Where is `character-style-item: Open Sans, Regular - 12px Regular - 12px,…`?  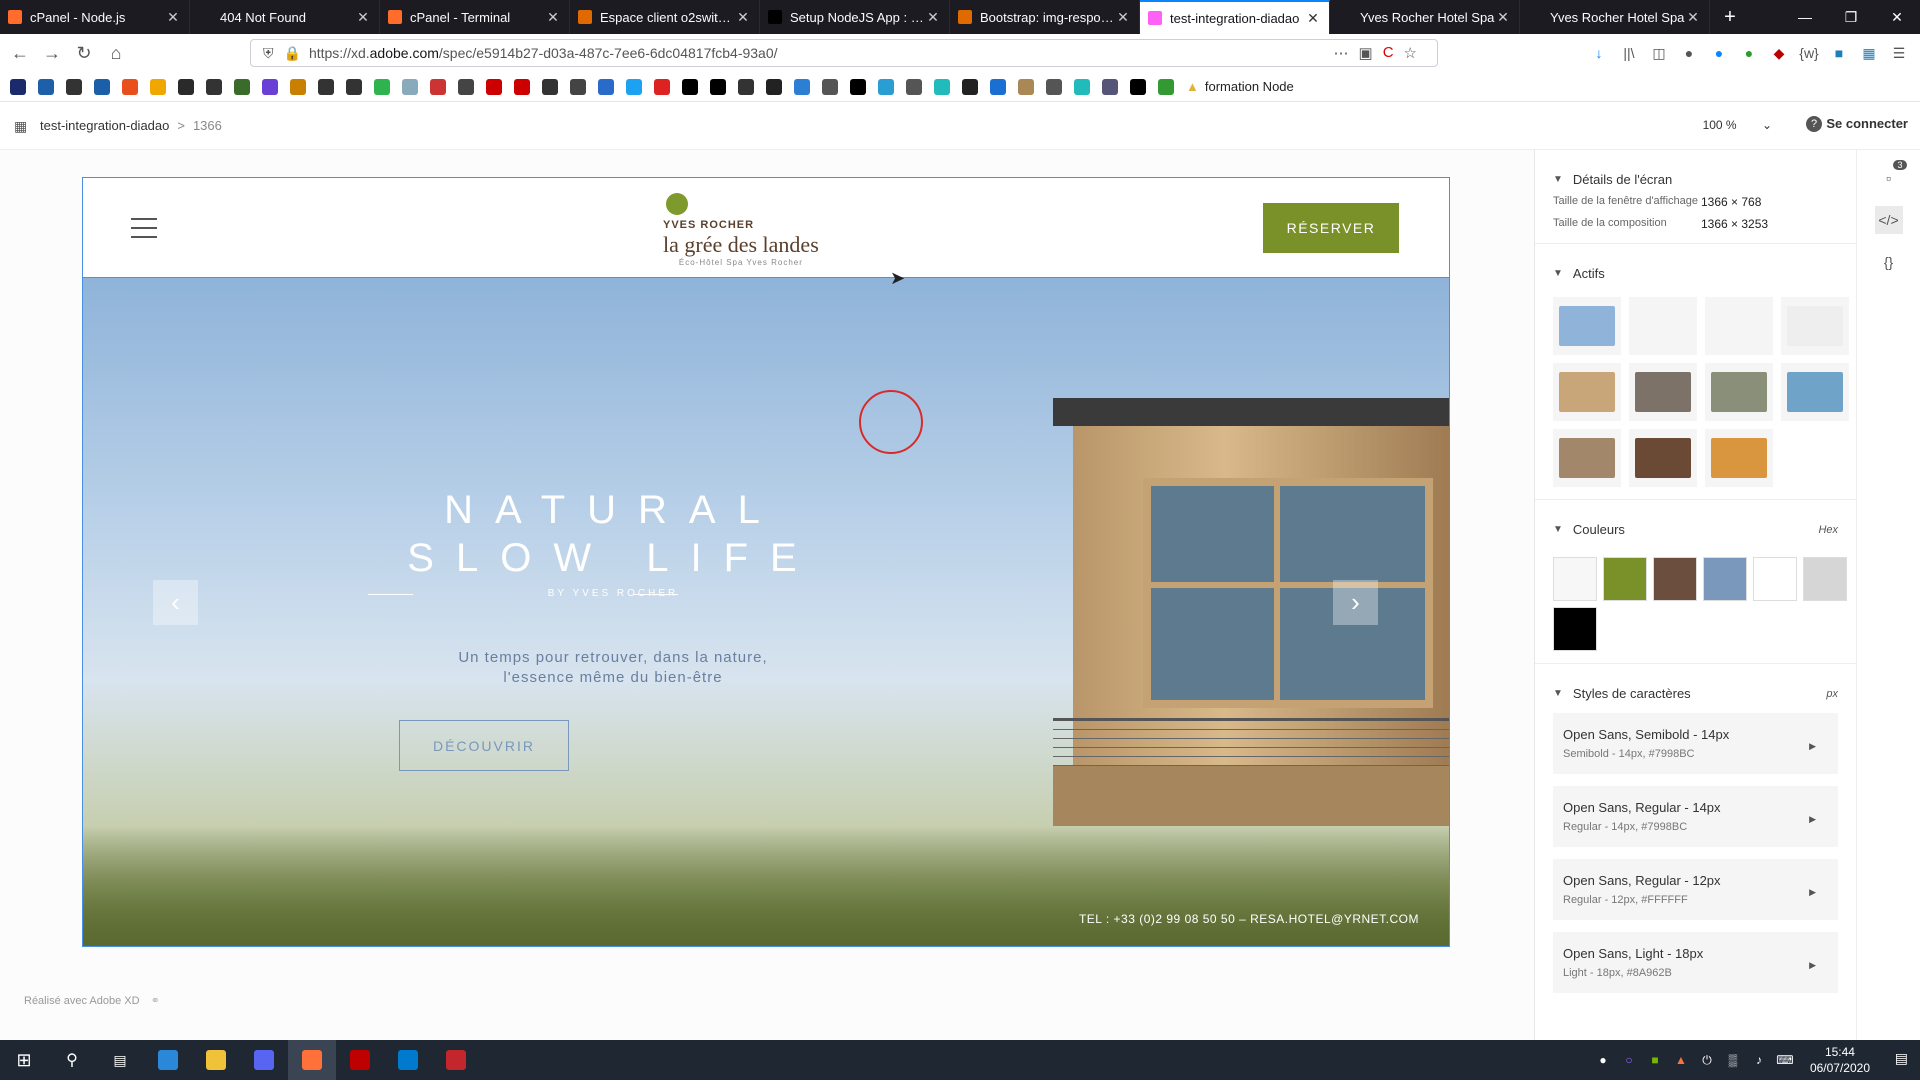
character-style-item: Open Sans, Regular - 12px Regular - 12px,… is located at coordinates (1695, 889).